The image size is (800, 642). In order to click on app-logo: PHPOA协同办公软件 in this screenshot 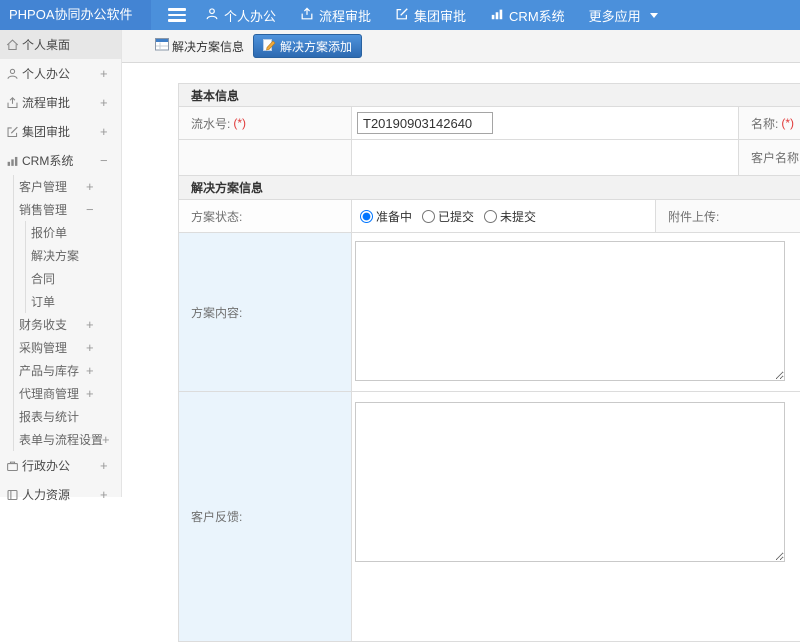, I will do `click(75, 15)`.